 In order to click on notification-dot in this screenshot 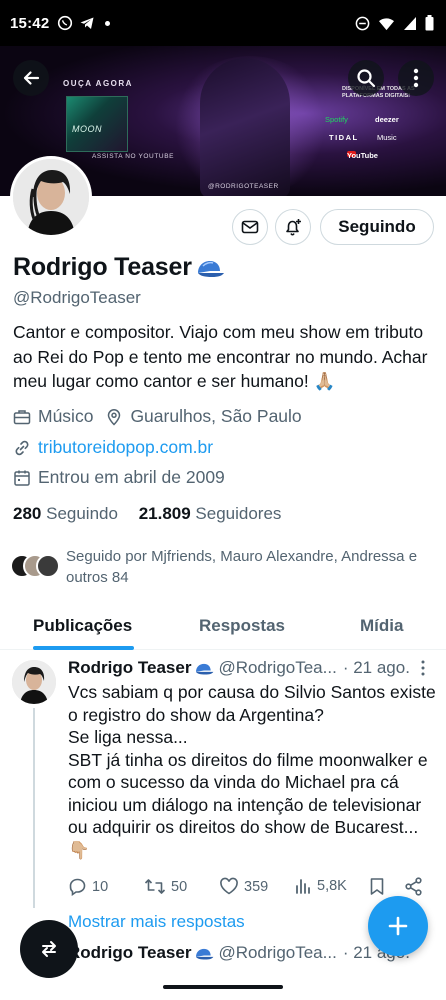, I will do `click(108, 23)`.